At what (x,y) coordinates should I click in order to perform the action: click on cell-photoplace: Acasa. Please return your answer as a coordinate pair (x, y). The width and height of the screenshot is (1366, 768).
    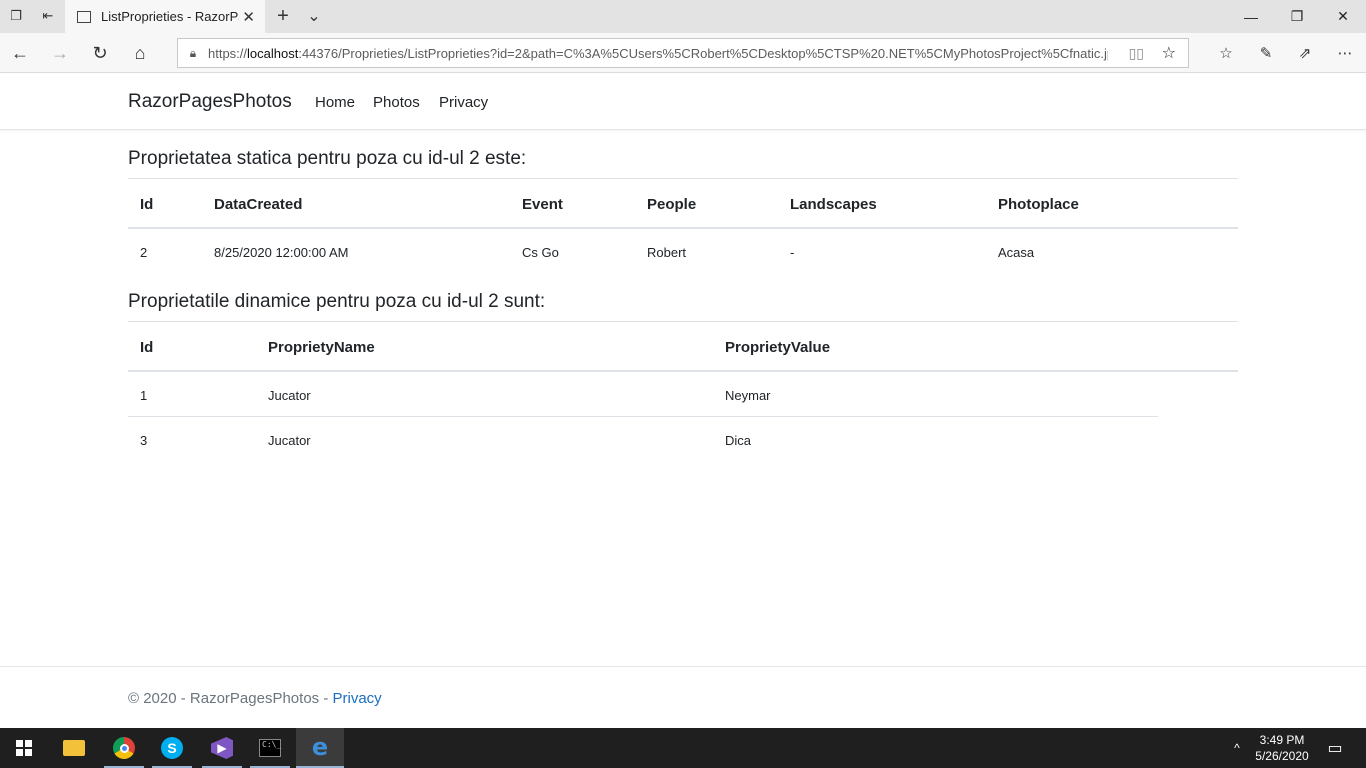
    Looking at the image, I should click on (1016, 252).